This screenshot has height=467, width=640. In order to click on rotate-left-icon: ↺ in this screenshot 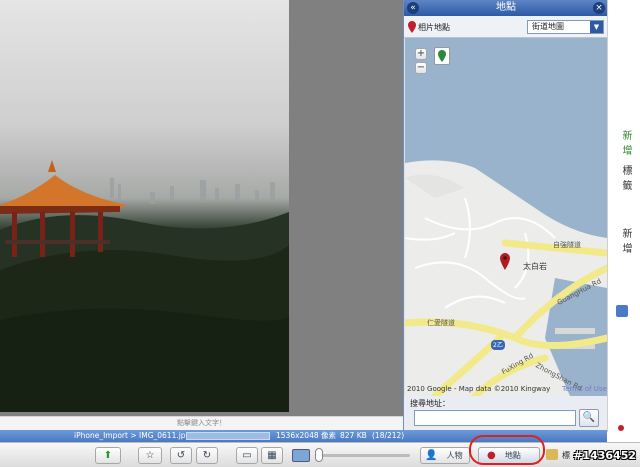, I will do `click(181, 455)`.